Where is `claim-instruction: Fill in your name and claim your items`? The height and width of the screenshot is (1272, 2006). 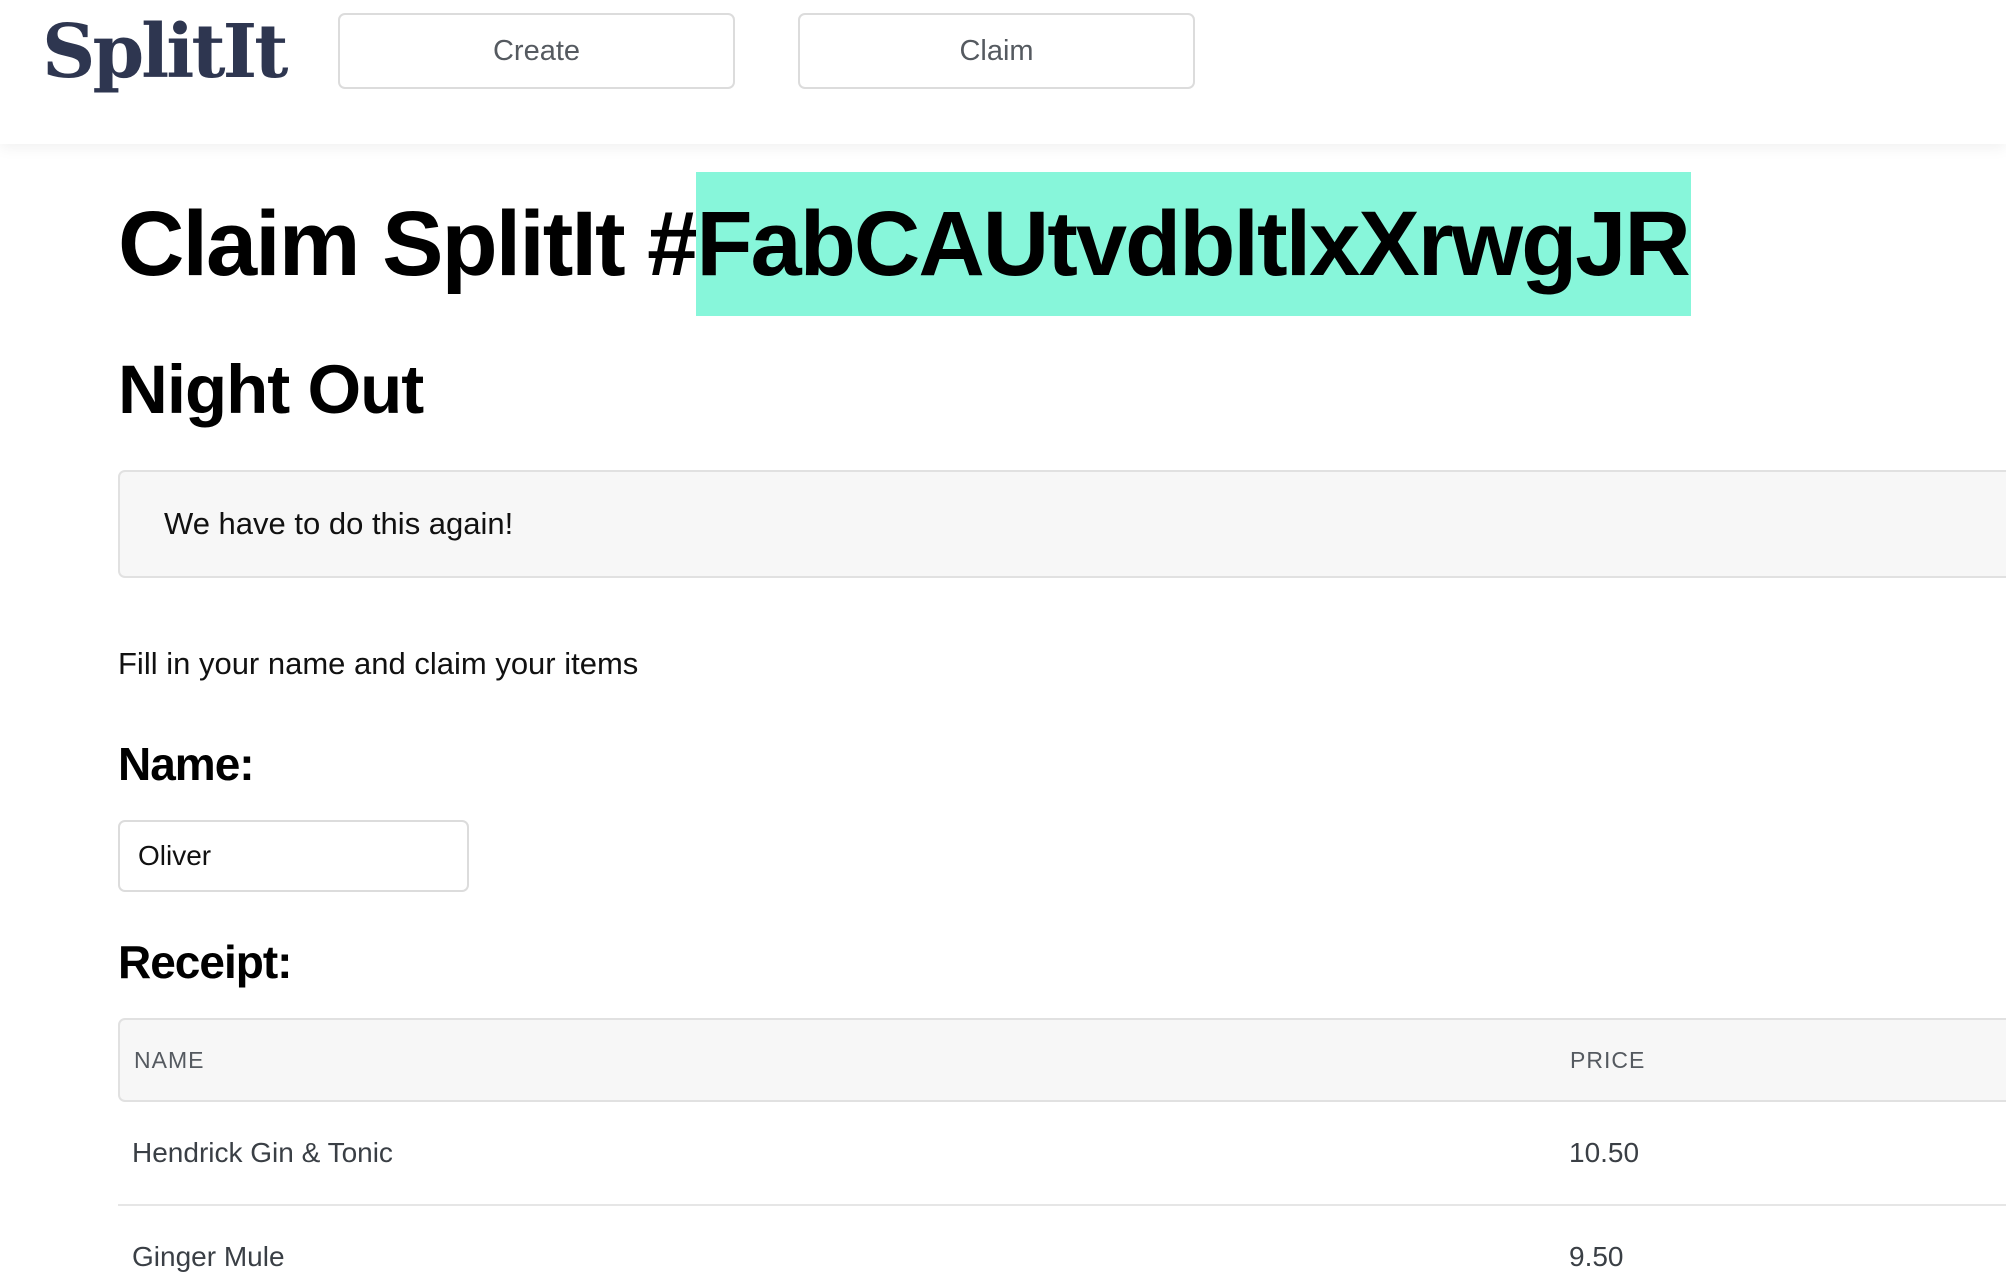 claim-instruction: Fill in your name and claim your items is located at coordinates (378, 663).